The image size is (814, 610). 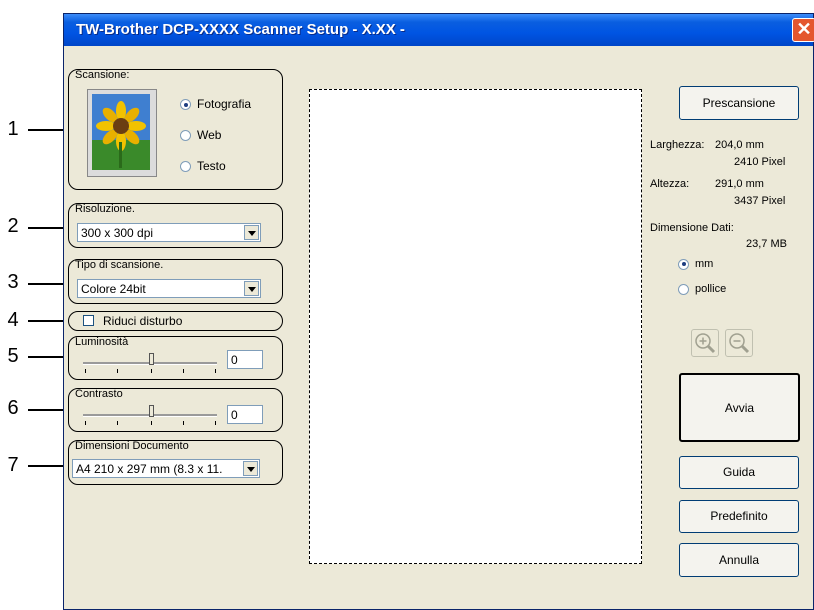 I want to click on text-label: Testo, so click(x=211, y=166).